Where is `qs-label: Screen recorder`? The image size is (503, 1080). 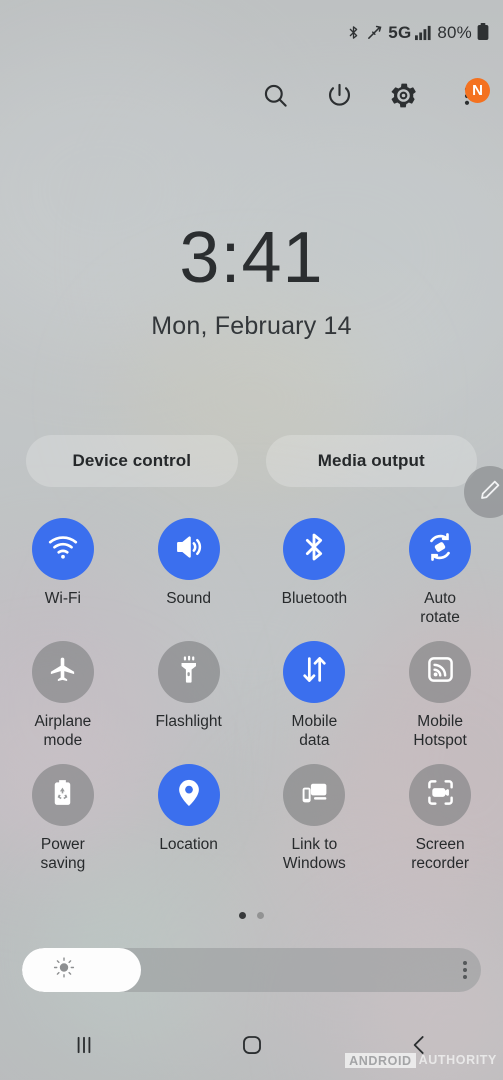 qs-label: Screen recorder is located at coordinates (440, 854).